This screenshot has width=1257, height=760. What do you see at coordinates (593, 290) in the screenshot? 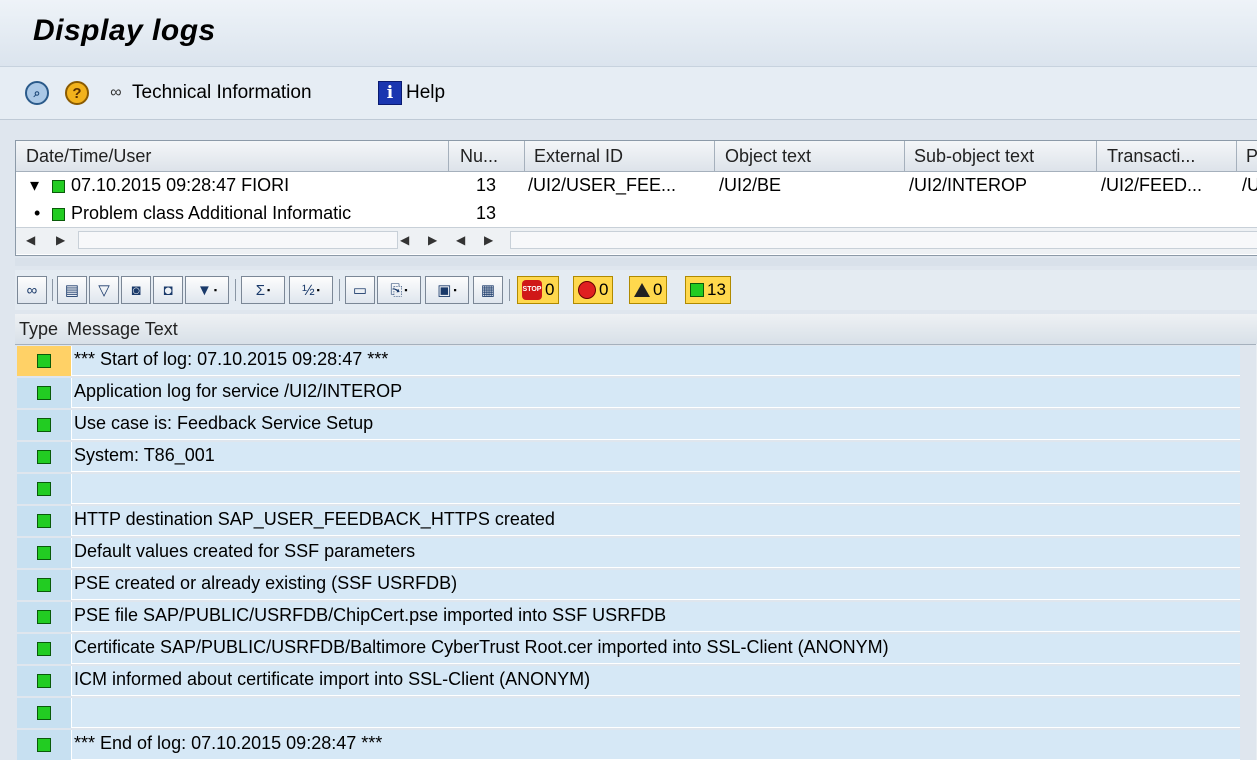
I see `error-count-button: 0` at bounding box center [593, 290].